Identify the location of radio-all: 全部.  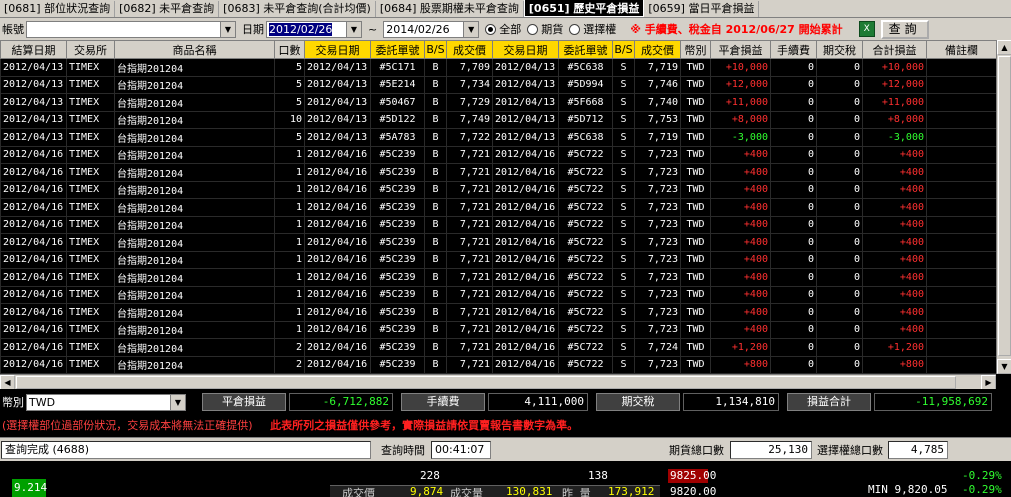
(503, 29).